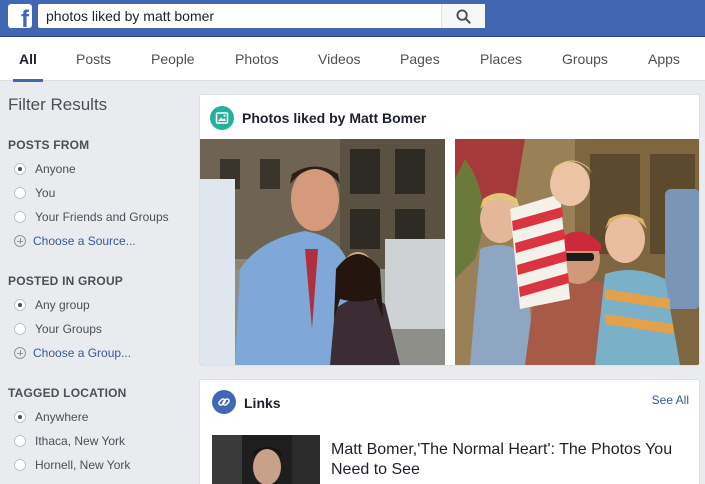 The height and width of the screenshot is (484, 705). I want to click on see-all-link: See All, so click(670, 400).